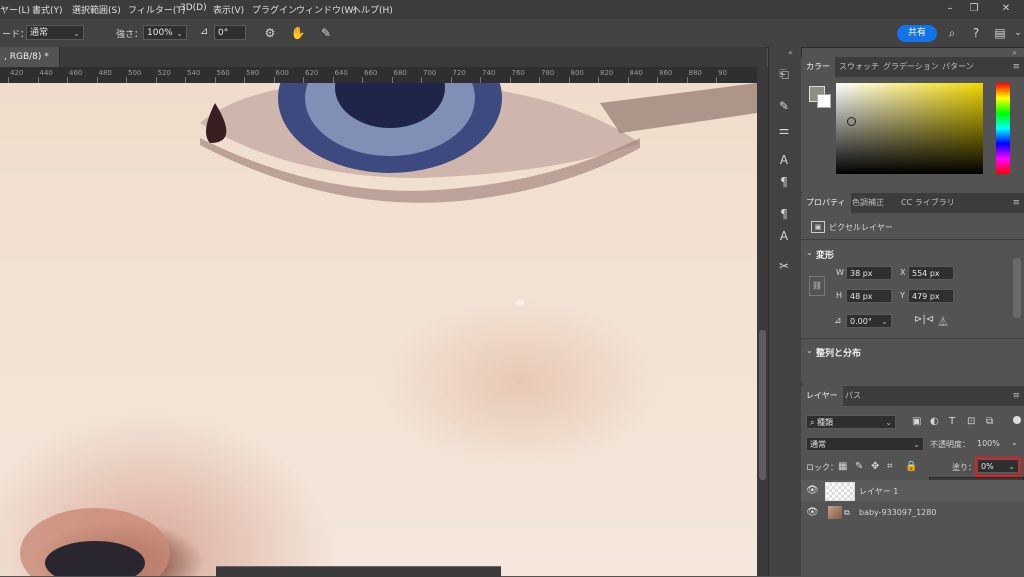 This screenshot has height=577, width=1024. What do you see at coordinates (851, 121) in the screenshot?
I see `color-picker-marker` at bounding box center [851, 121].